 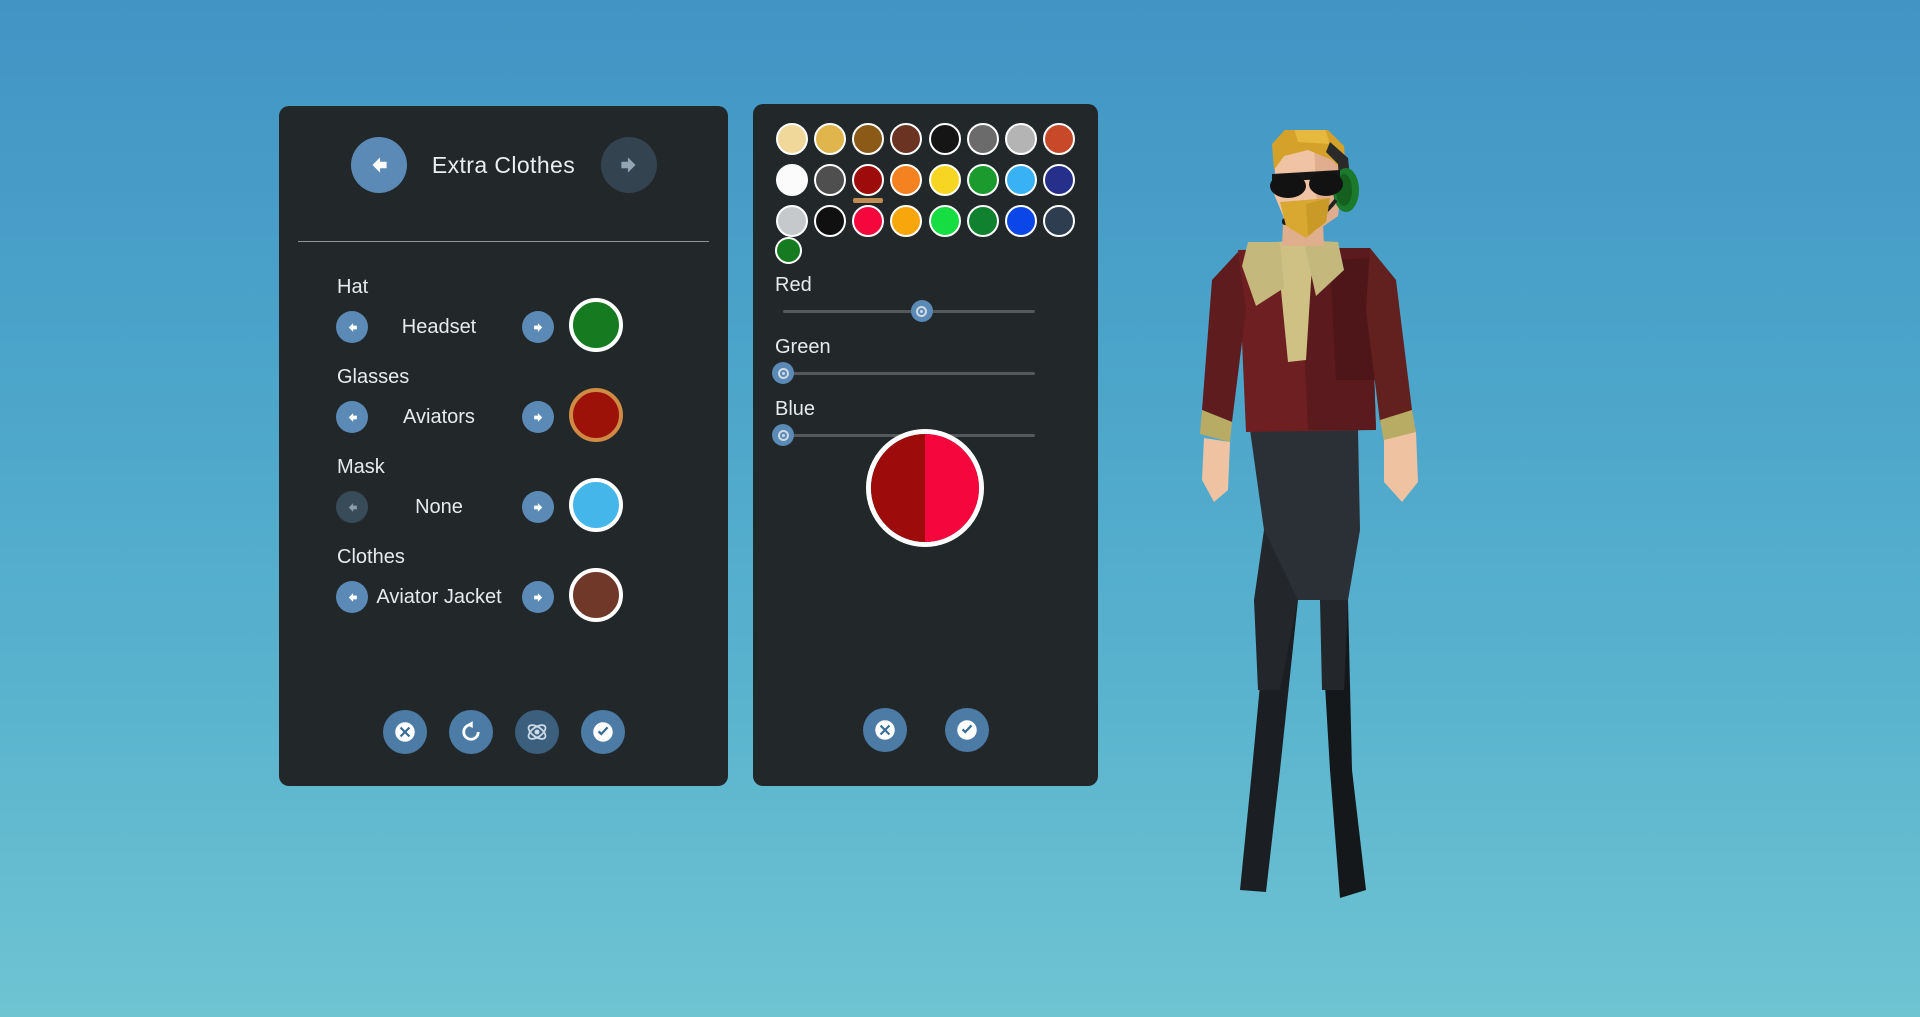 What do you see at coordinates (925, 180) in the screenshot?
I see `color-palette-grid` at bounding box center [925, 180].